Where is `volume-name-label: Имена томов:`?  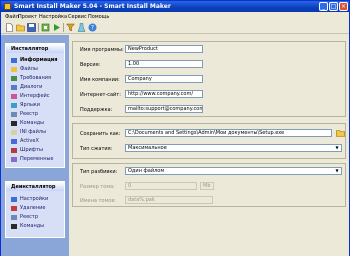
volume-name-label: Имена томов: is located at coordinates (98, 201).